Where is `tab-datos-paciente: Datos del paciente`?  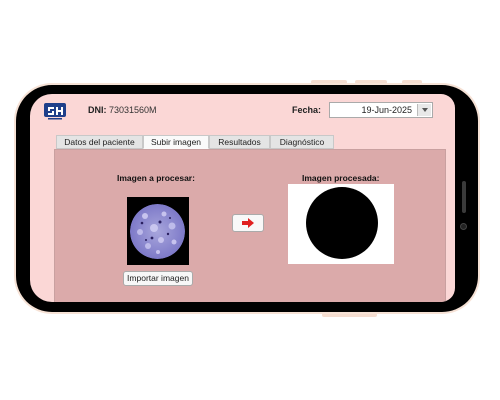
tab-datos-paciente: Datos del paciente is located at coordinates (99, 142).